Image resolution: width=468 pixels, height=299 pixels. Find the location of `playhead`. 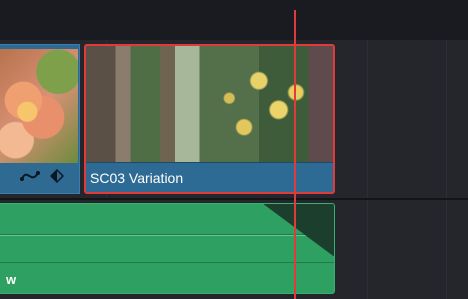

playhead is located at coordinates (295, 154).